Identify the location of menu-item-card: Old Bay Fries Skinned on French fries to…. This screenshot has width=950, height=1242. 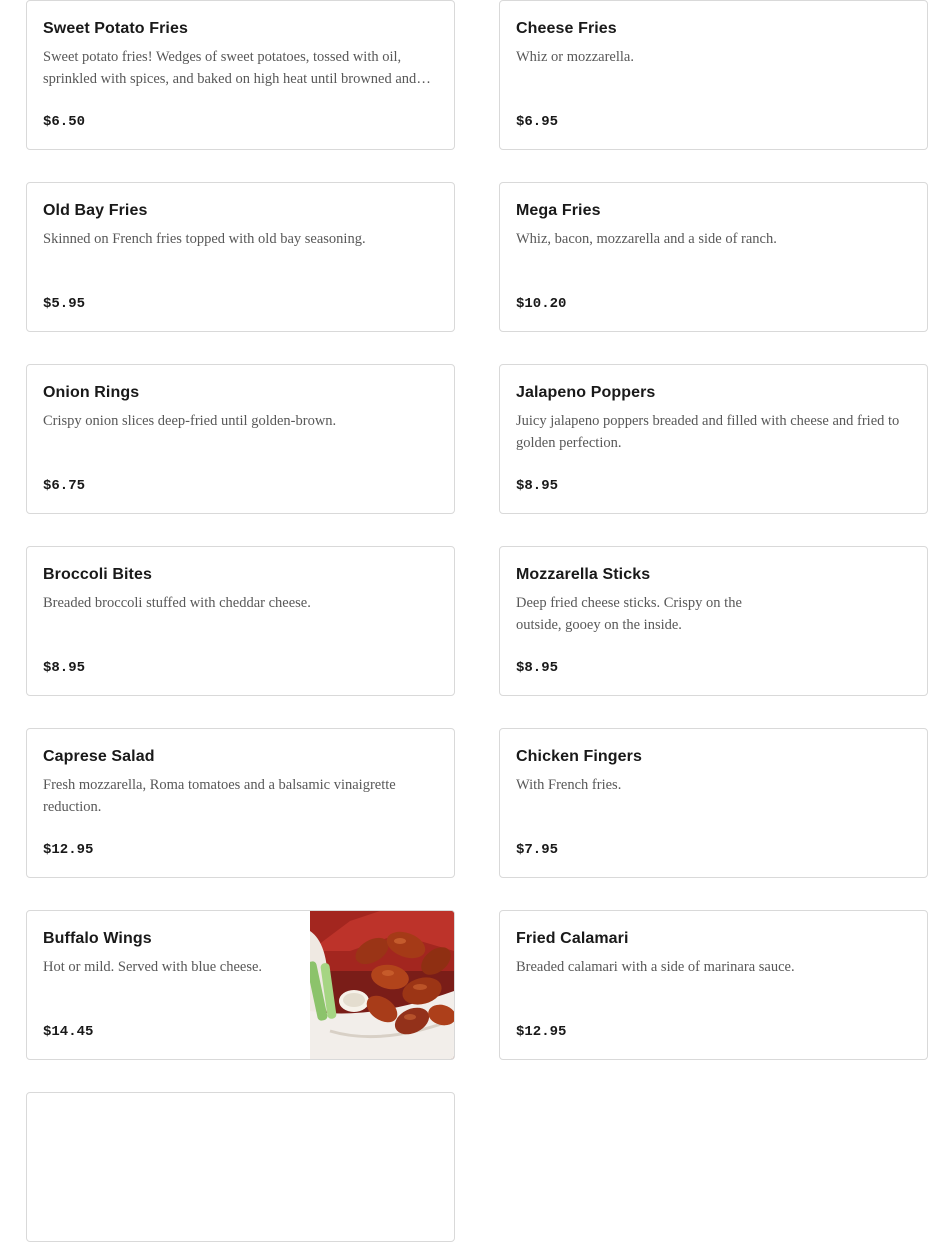
(240, 257).